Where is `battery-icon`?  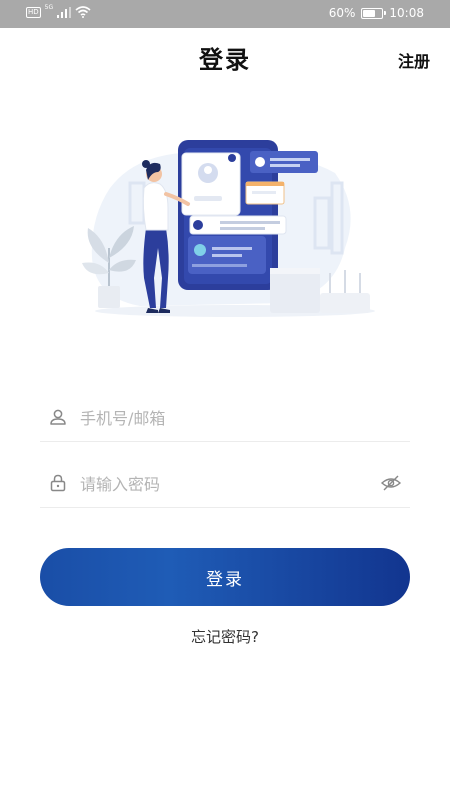
battery-icon is located at coordinates (374, 13).